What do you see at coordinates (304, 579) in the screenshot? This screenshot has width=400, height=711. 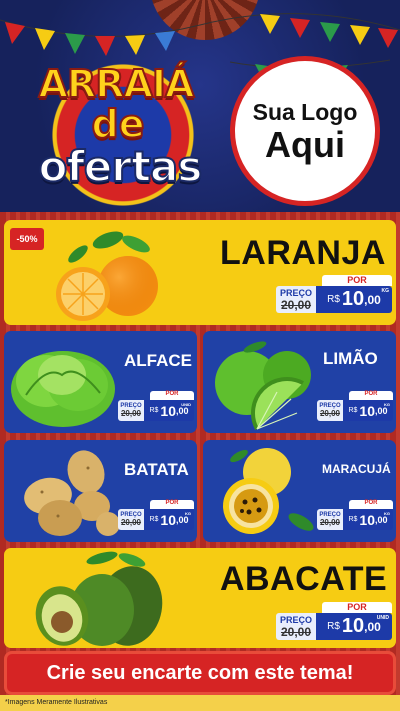 I see `product-name-abacate: ABACATE` at bounding box center [304, 579].